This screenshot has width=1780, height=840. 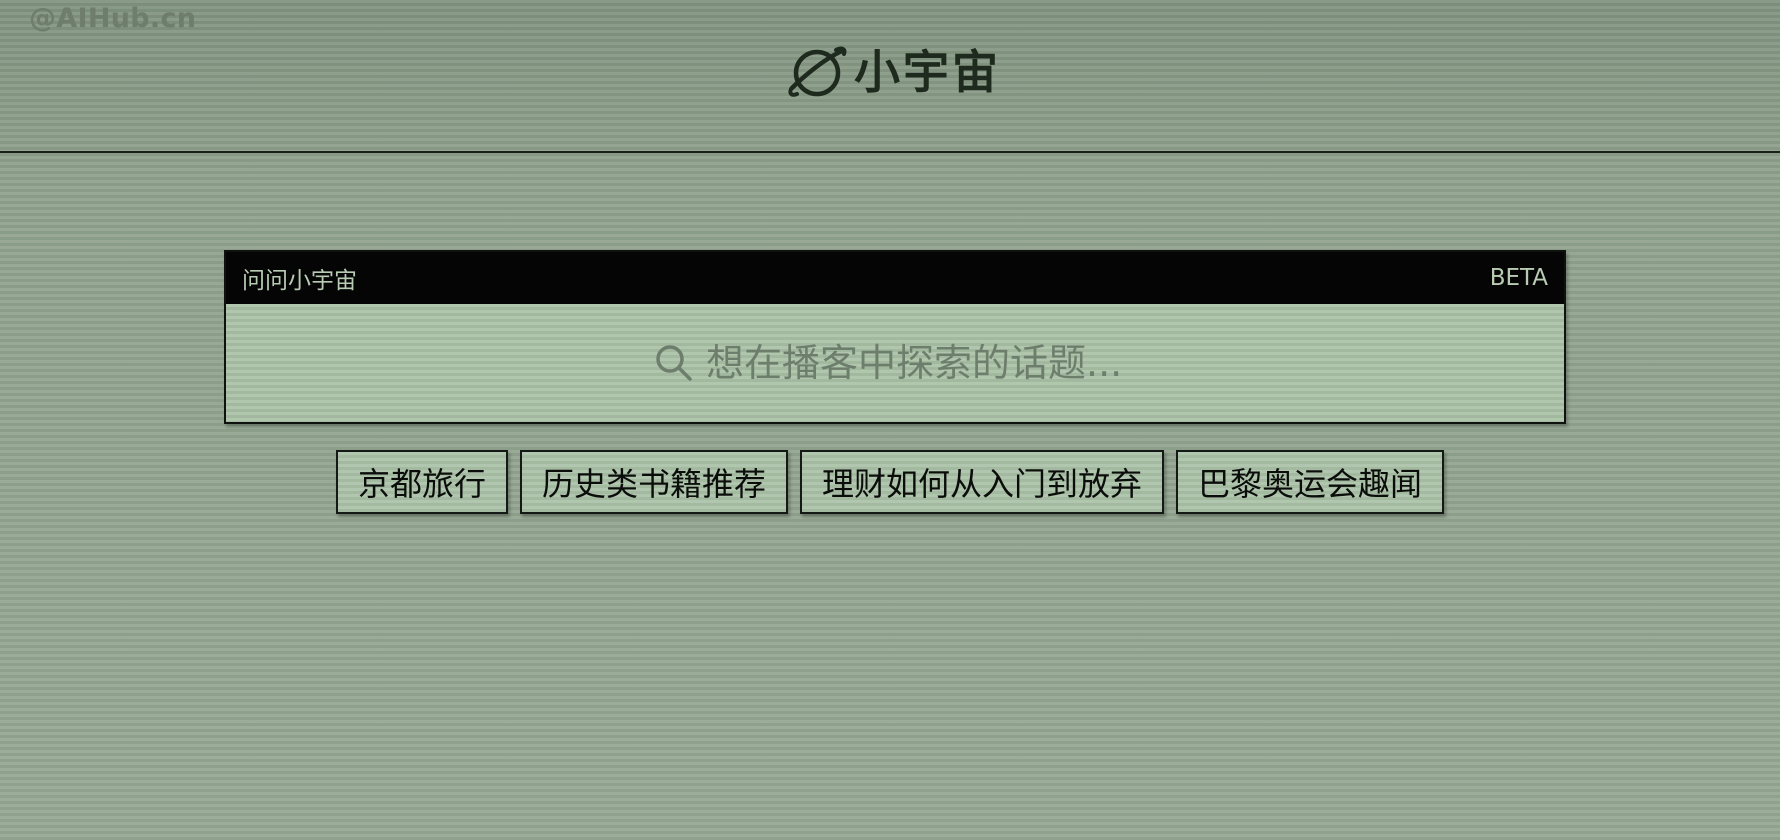 What do you see at coordinates (817, 71) in the screenshot?
I see `planet-icon` at bounding box center [817, 71].